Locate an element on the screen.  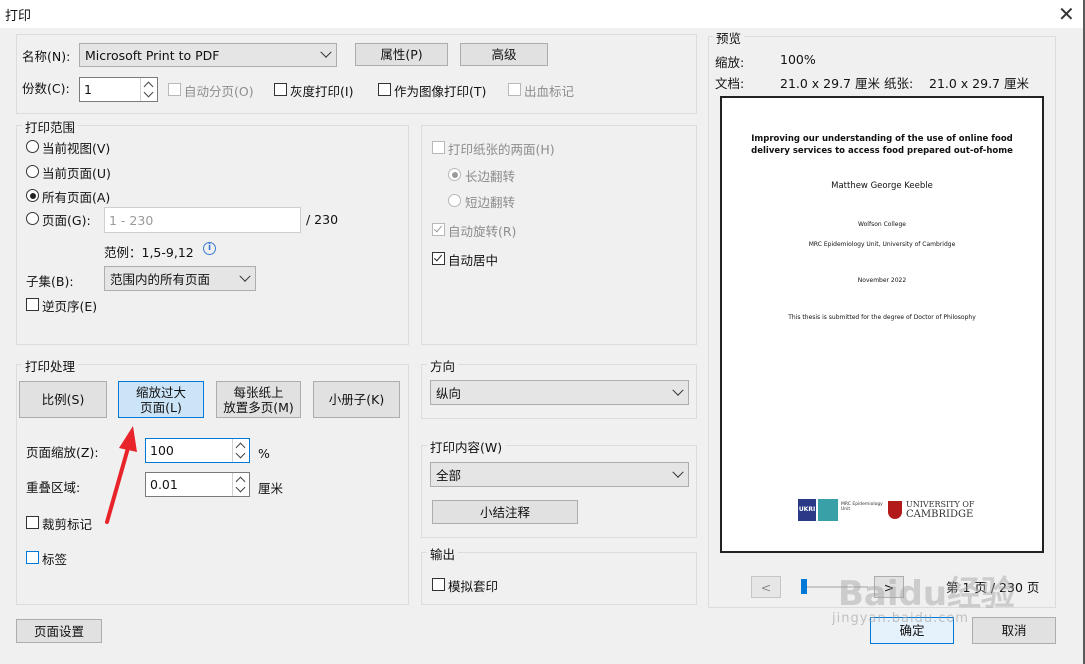
auto-center-checkbox is located at coordinates (438, 258).